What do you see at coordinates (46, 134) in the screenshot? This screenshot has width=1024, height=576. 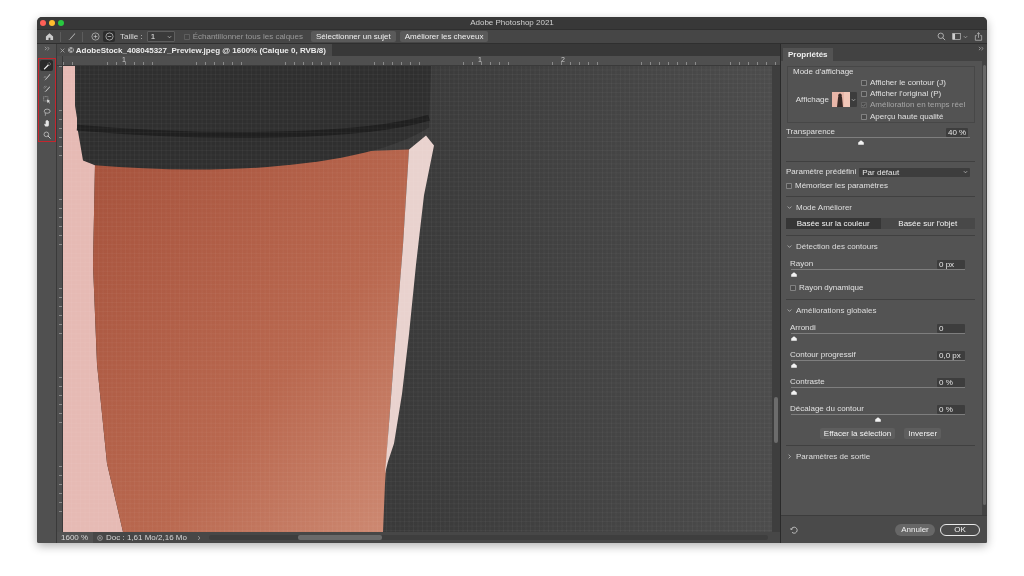 I see `zoom-icon` at bounding box center [46, 134].